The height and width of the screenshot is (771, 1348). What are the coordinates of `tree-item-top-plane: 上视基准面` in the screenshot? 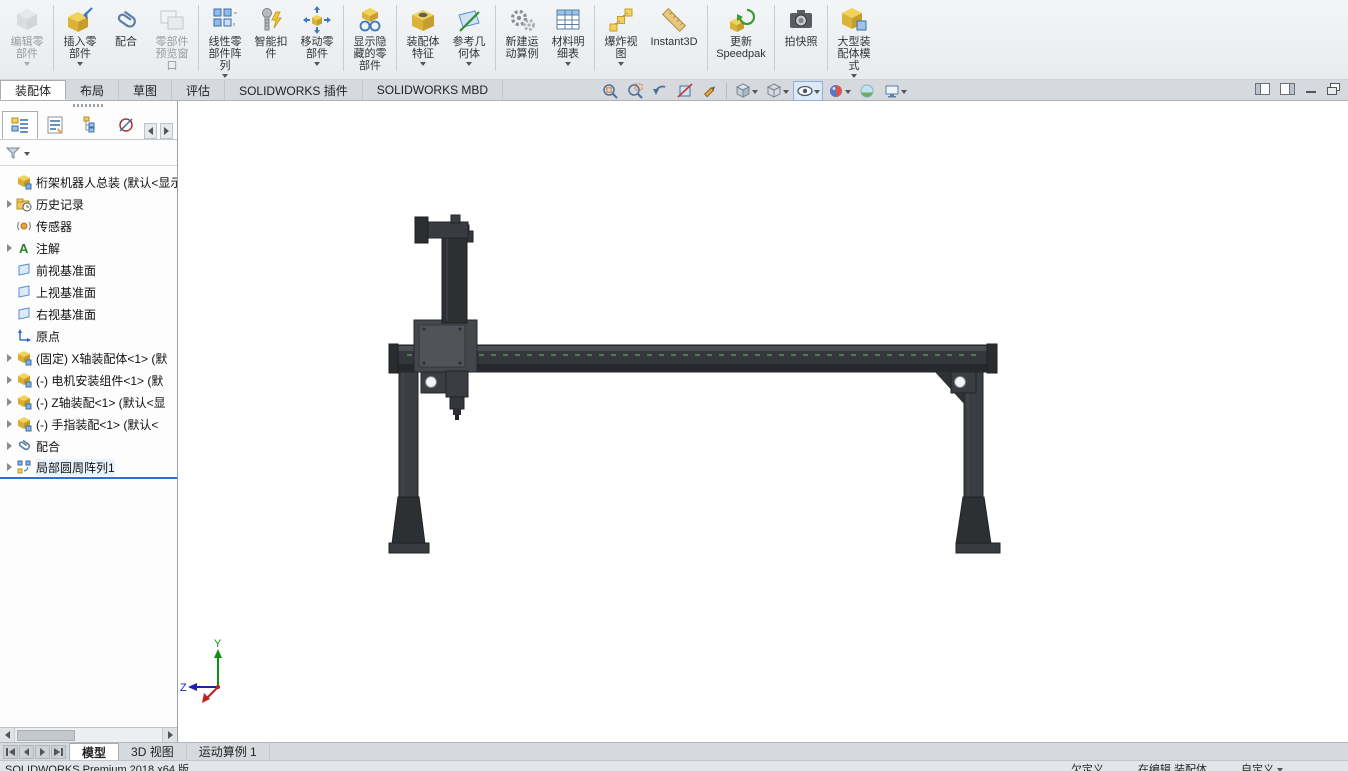 It's located at (88, 292).